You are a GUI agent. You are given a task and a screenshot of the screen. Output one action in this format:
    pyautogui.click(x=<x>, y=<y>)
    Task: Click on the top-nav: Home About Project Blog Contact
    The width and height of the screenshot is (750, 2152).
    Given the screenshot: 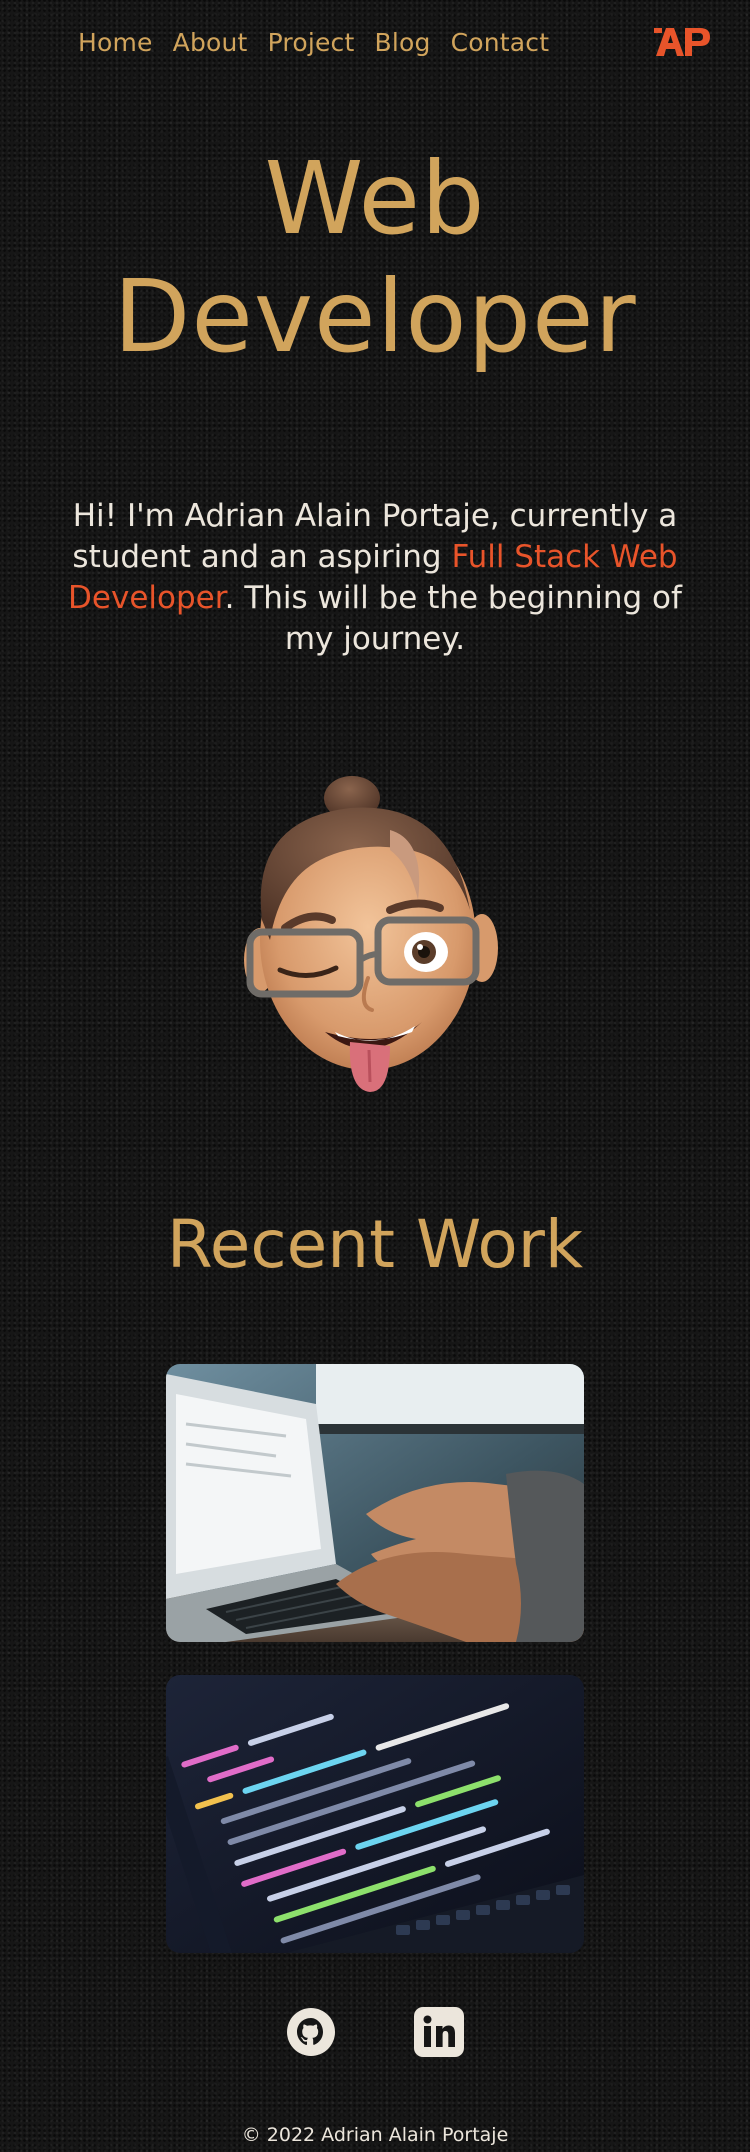 What is the action you would take?
    pyautogui.click(x=375, y=45)
    